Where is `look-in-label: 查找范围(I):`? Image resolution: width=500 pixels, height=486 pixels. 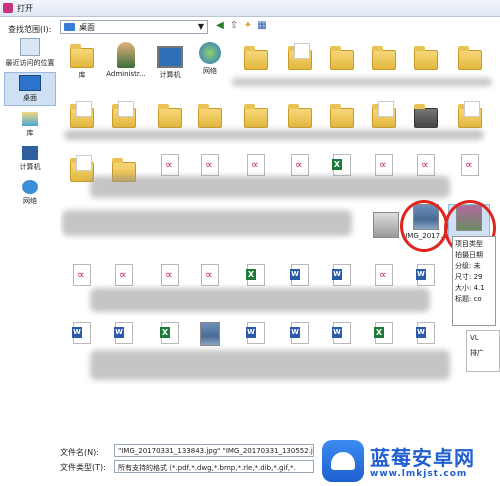
look-in-label: 查找范围(I): is located at coordinates (30, 29).